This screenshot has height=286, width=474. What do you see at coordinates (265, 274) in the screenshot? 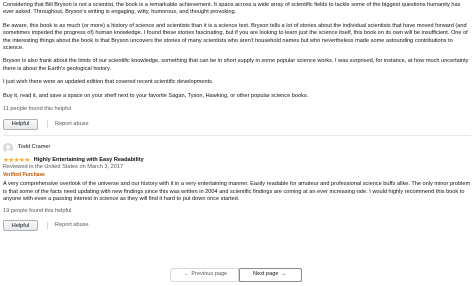
I see `next-page-label: Next page` at bounding box center [265, 274].